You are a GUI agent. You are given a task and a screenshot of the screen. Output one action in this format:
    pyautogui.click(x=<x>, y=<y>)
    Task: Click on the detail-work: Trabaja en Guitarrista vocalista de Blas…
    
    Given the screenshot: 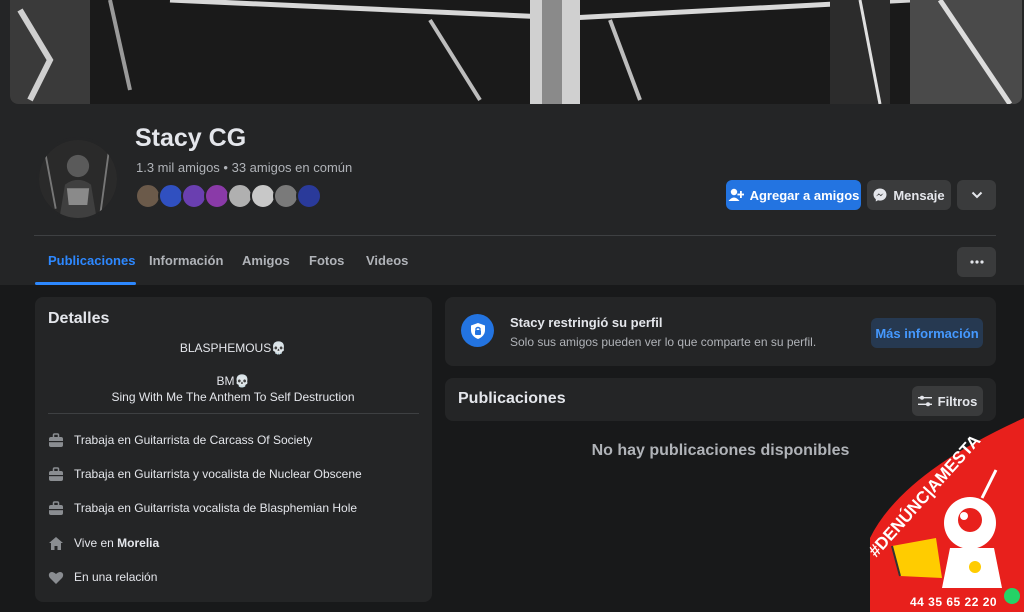 What is the action you would take?
    pyautogui.click(x=202, y=508)
    